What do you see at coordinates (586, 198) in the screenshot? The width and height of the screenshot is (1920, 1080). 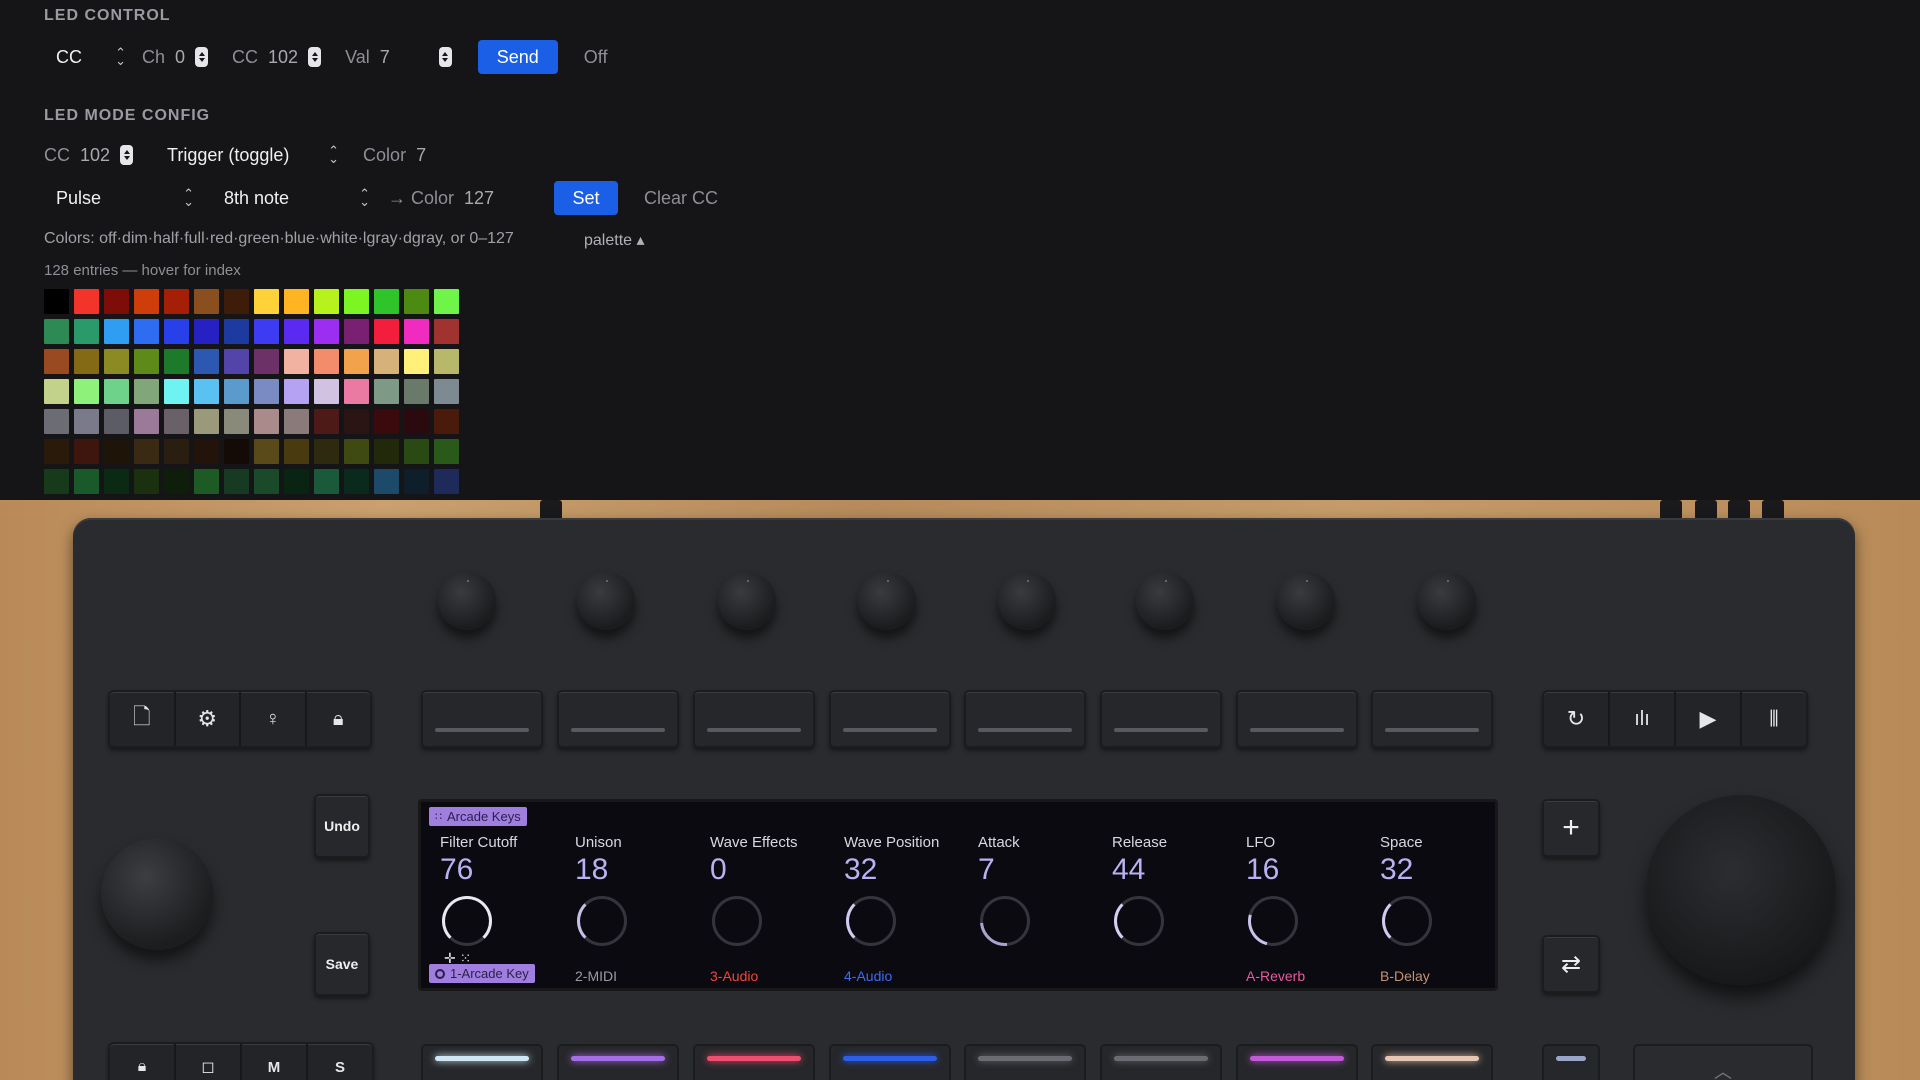 I see `set-button: Set` at bounding box center [586, 198].